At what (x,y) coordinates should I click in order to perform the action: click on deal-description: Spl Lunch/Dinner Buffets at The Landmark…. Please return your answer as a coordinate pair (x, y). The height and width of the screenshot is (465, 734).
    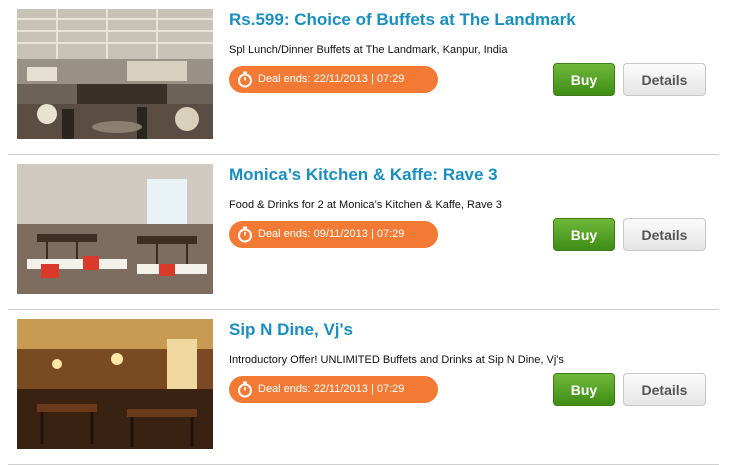
    Looking at the image, I should click on (368, 50).